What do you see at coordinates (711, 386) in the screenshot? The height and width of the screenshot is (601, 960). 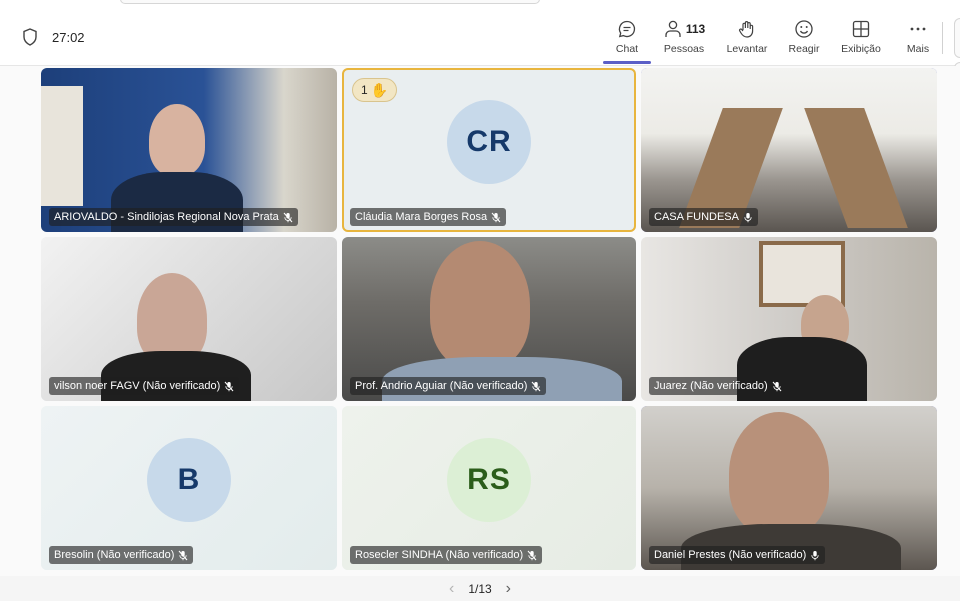 I see `participant-name: Juarez (Não verificado)` at bounding box center [711, 386].